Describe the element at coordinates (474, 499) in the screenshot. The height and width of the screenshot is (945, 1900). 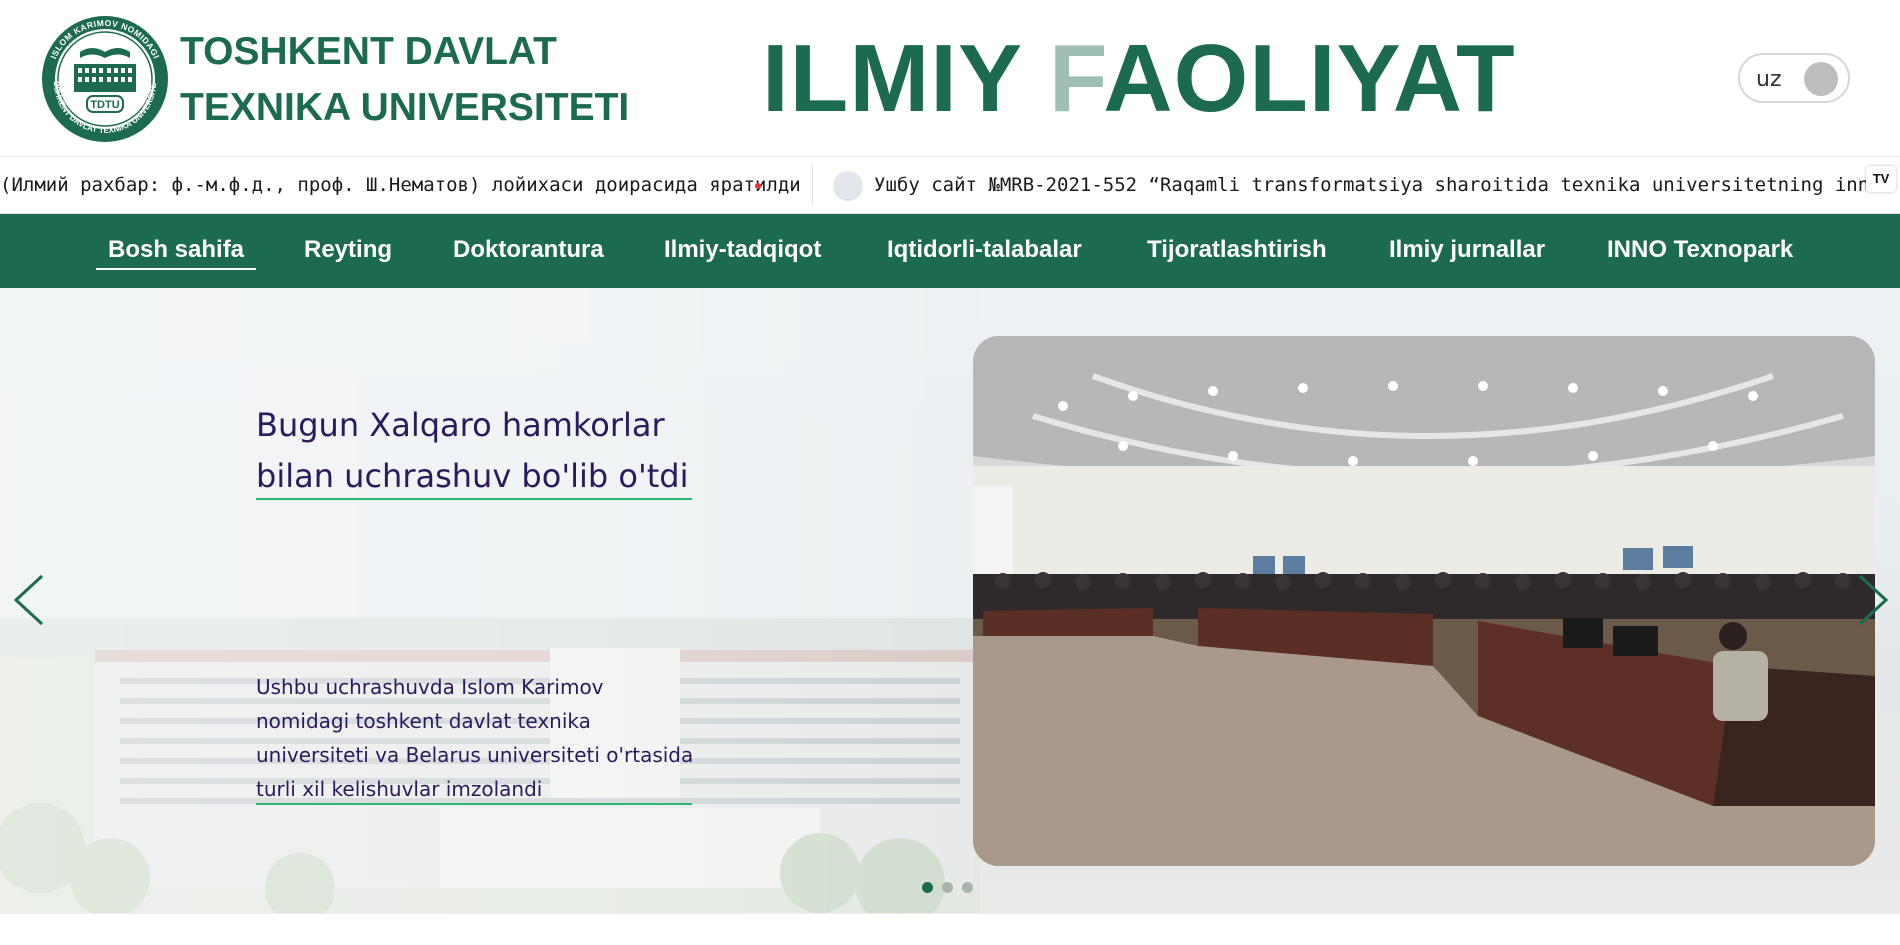
I see `slide-title-underline` at that location.